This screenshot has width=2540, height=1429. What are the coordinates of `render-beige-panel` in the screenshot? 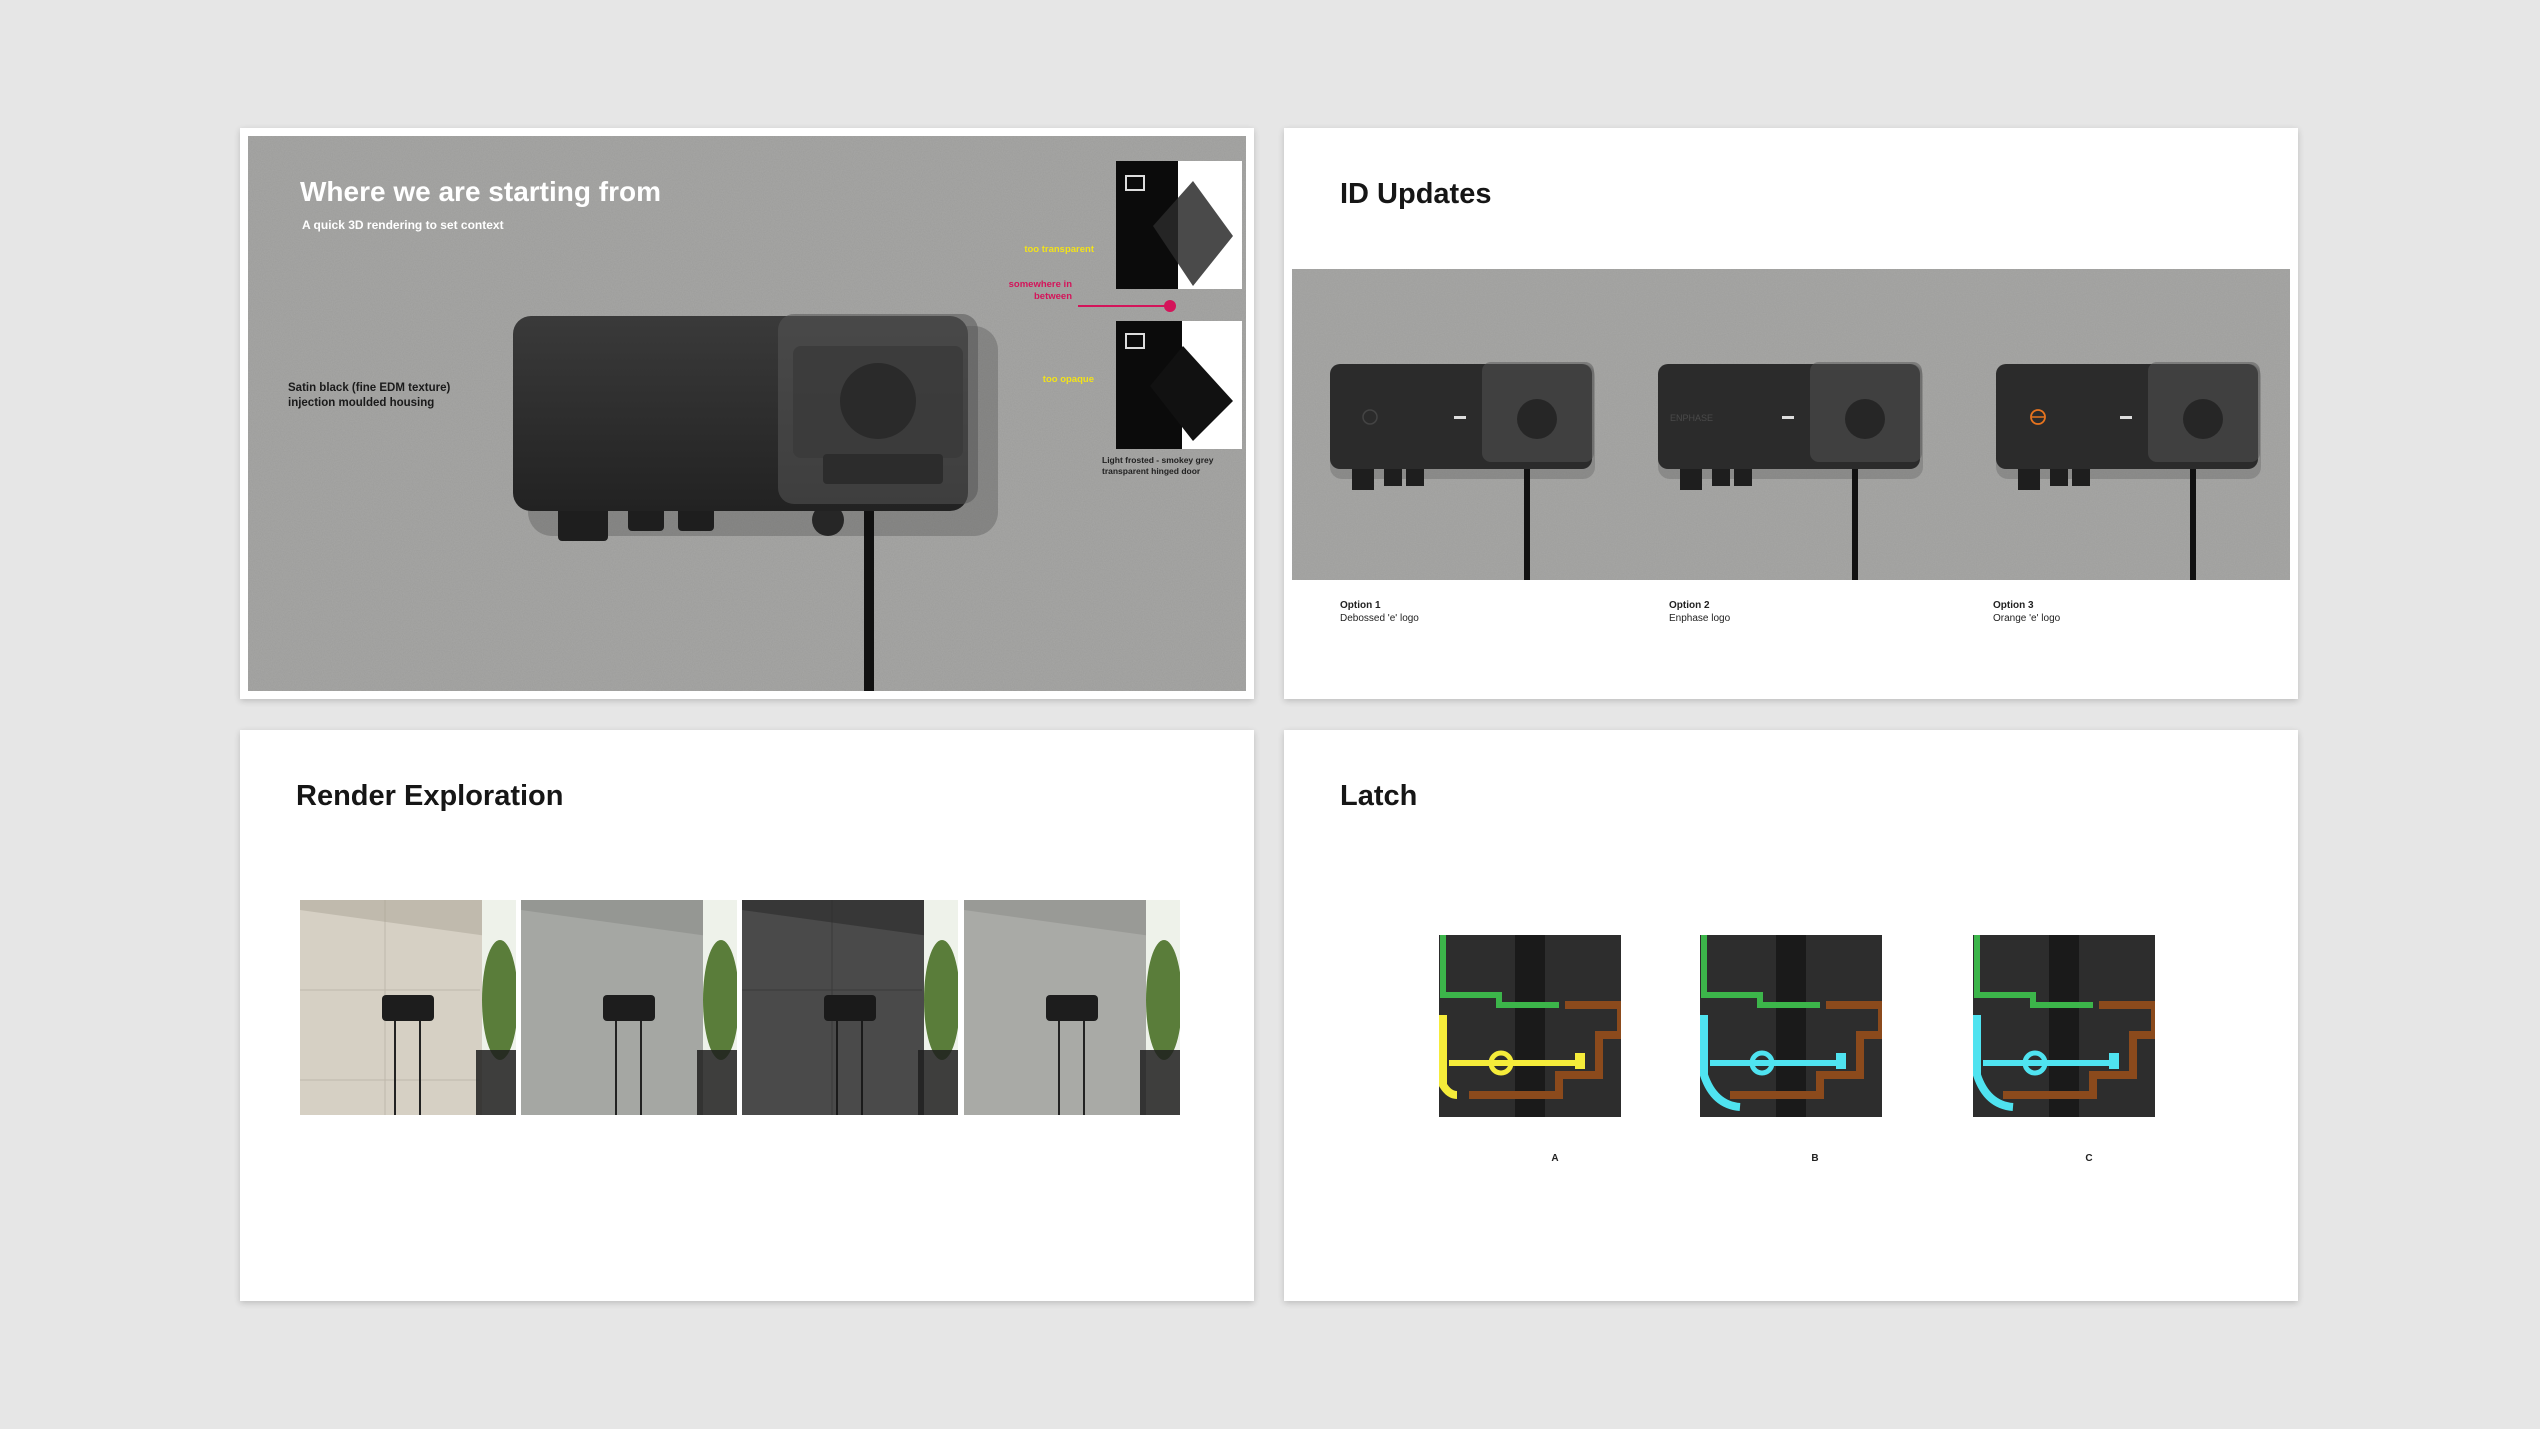 It's located at (408, 1007).